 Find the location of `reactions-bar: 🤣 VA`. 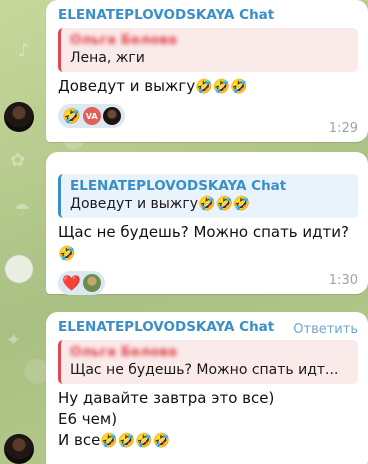

reactions-bar: 🤣 VA is located at coordinates (208, 116).